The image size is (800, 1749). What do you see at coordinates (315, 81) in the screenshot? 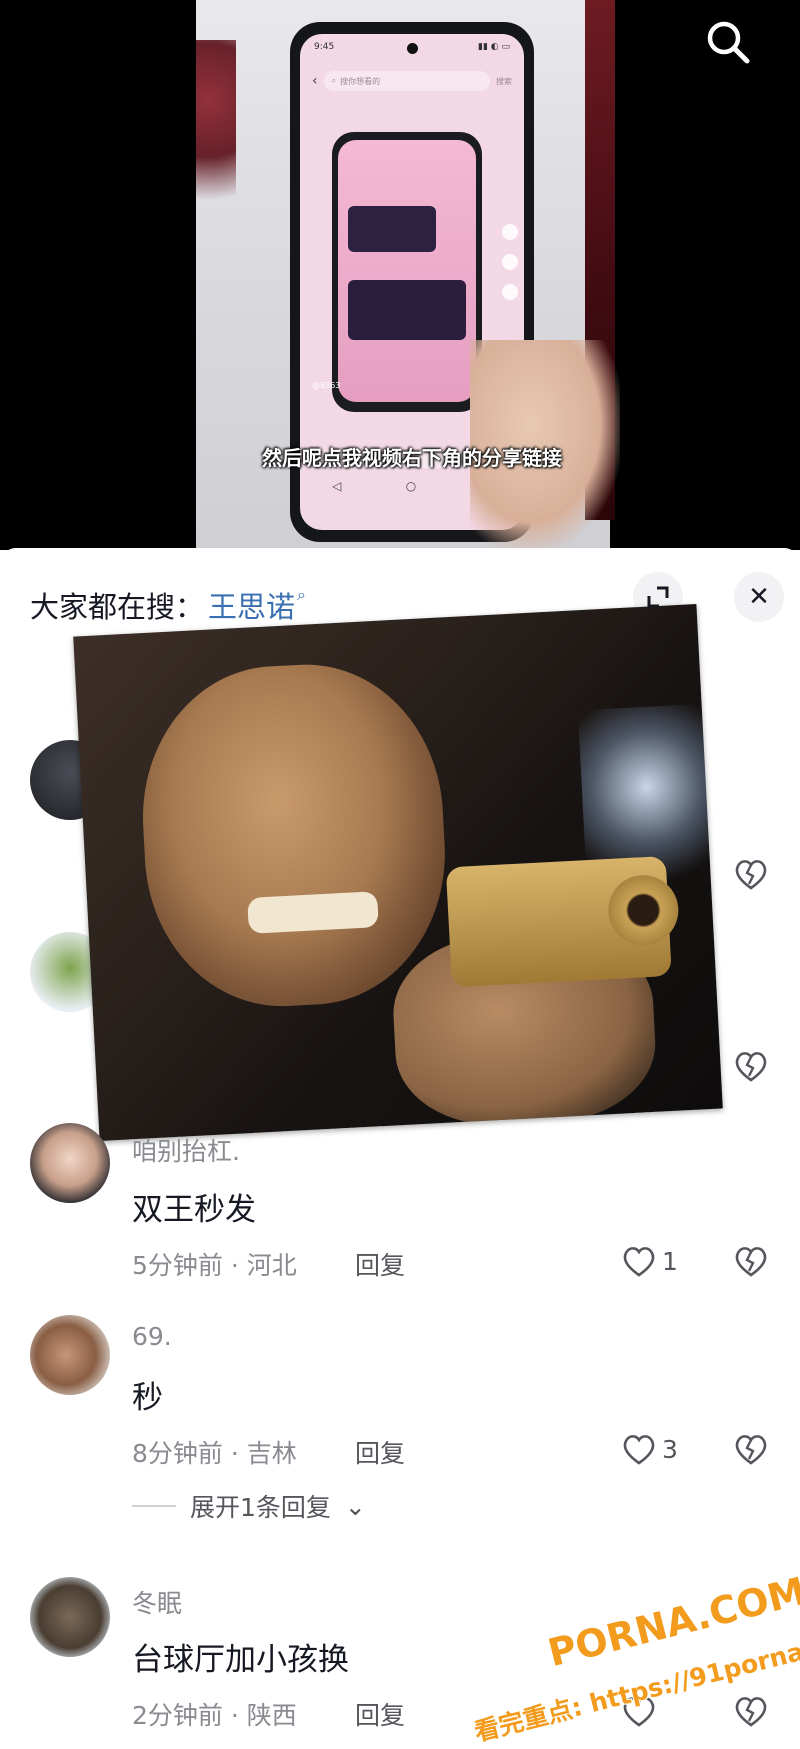
I see `back-arrow-icon: ‹` at bounding box center [315, 81].